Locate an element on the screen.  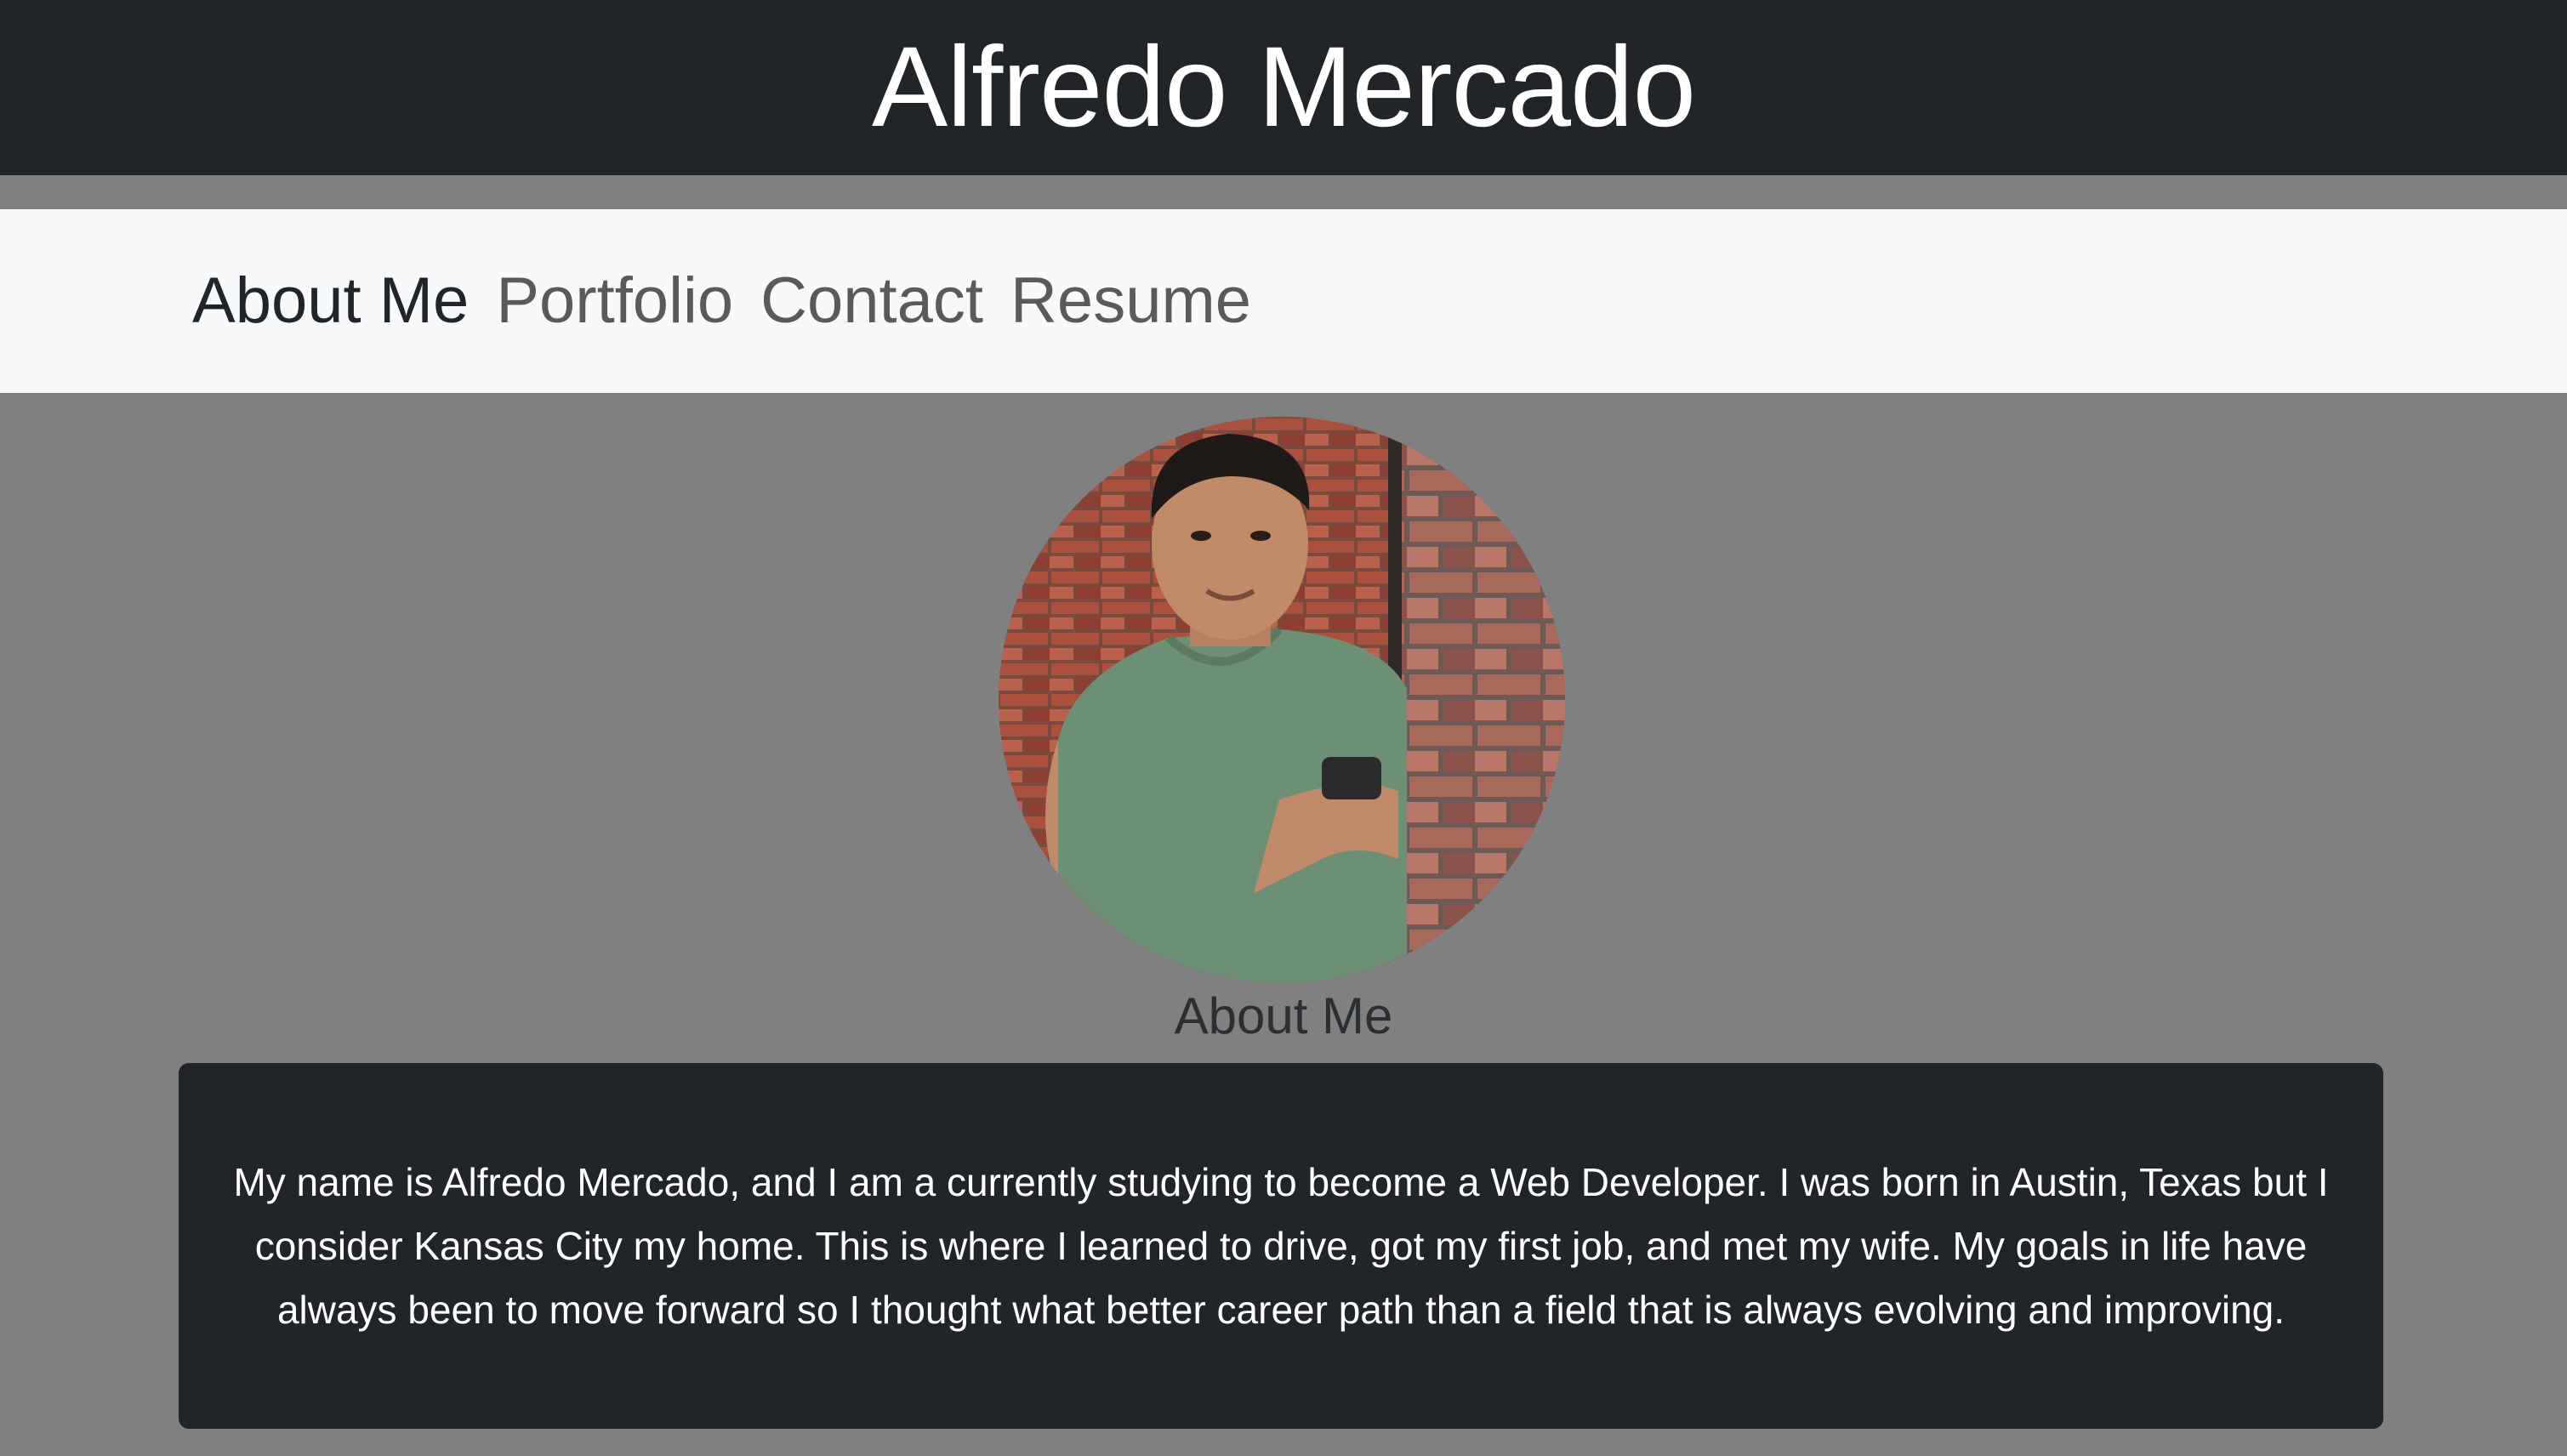
profile-photo-illustration is located at coordinates (1282, 700).